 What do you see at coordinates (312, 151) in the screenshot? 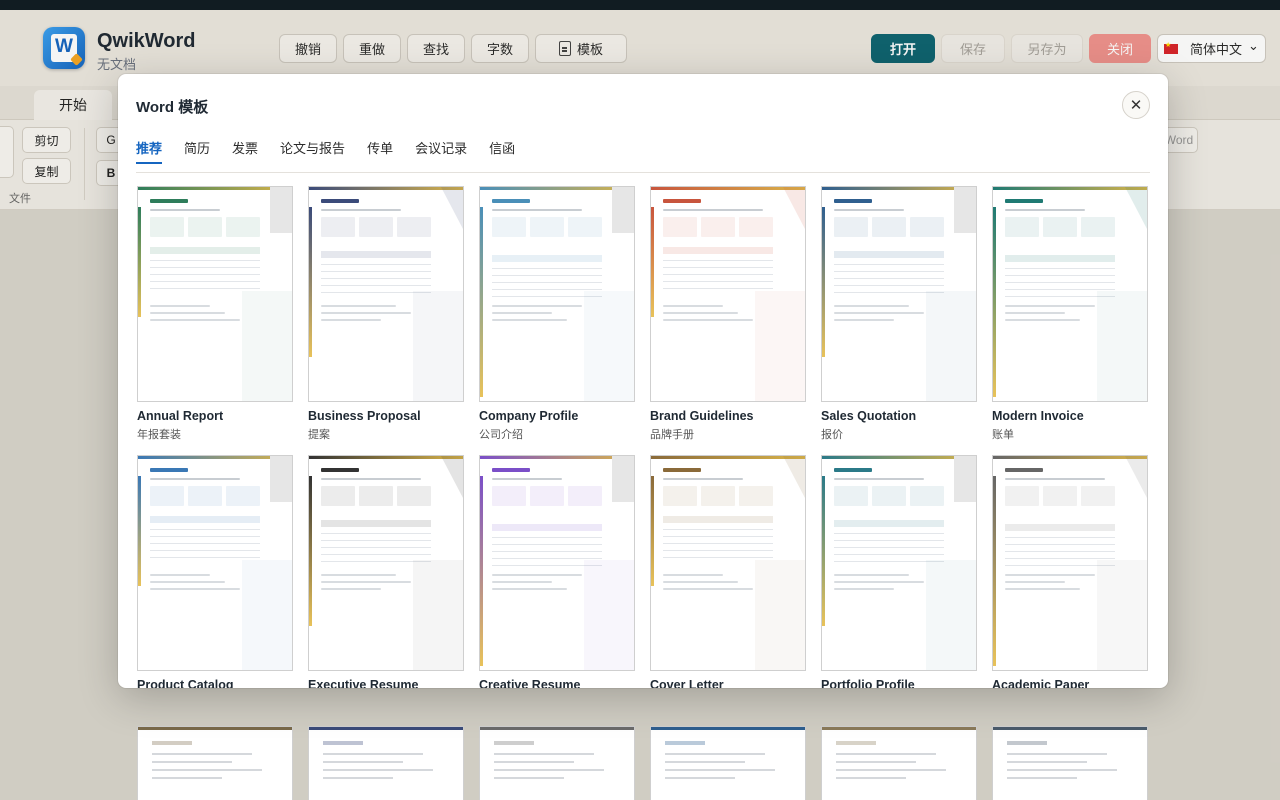
I see `tab-papers-reports: 论文与报告` at bounding box center [312, 151].